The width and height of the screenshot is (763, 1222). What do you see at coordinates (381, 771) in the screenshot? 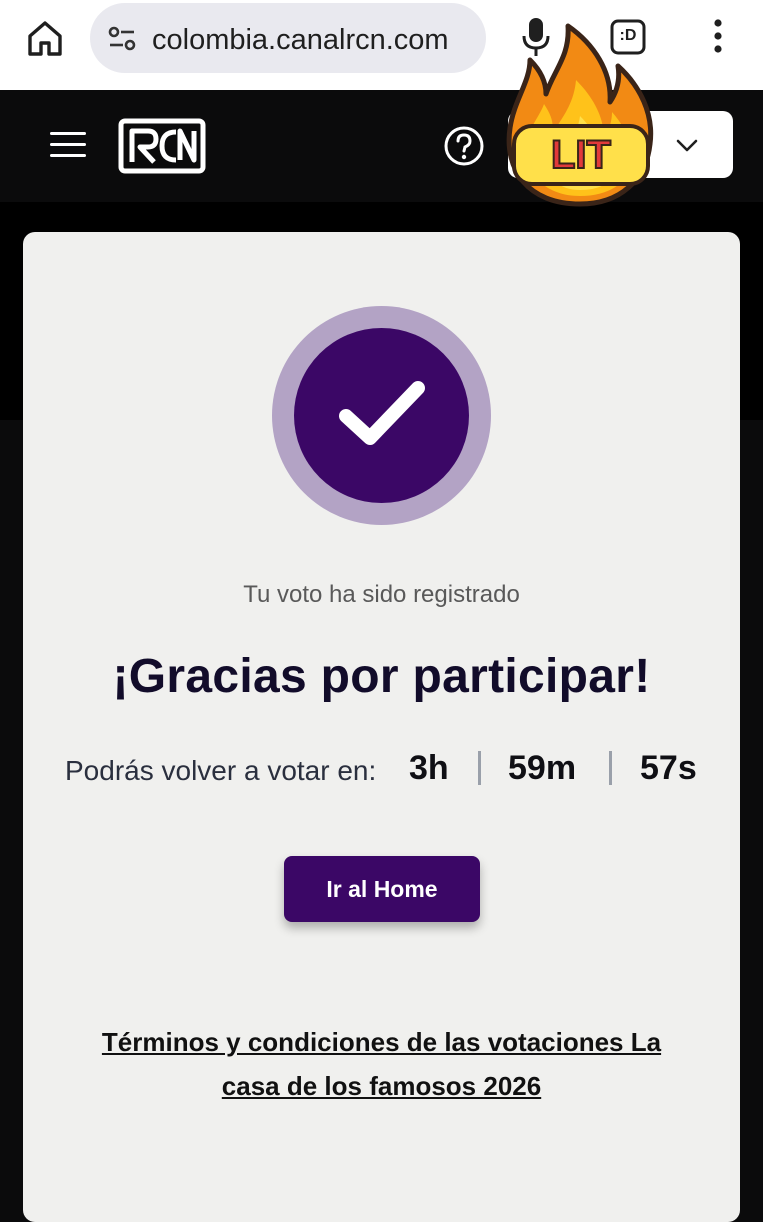
I see `countdown-timer: Podrás volver a votar en: 3h 59m 57s` at bounding box center [381, 771].